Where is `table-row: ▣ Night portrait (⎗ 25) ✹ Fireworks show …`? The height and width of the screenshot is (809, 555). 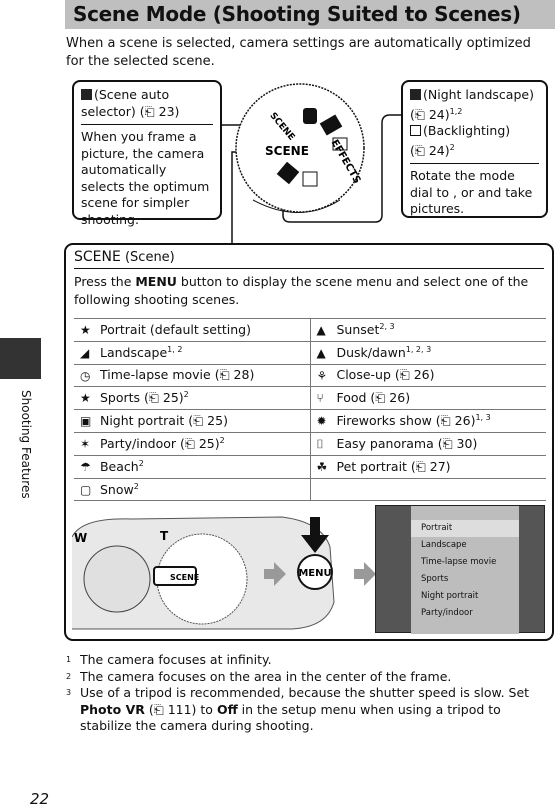
table-row: ▣ Night portrait (⎗ 25) ✹ Fireworks show … is located at coordinates (310, 421).